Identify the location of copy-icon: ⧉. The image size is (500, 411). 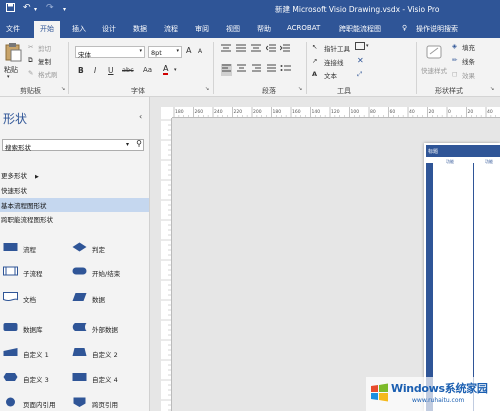
(30, 60).